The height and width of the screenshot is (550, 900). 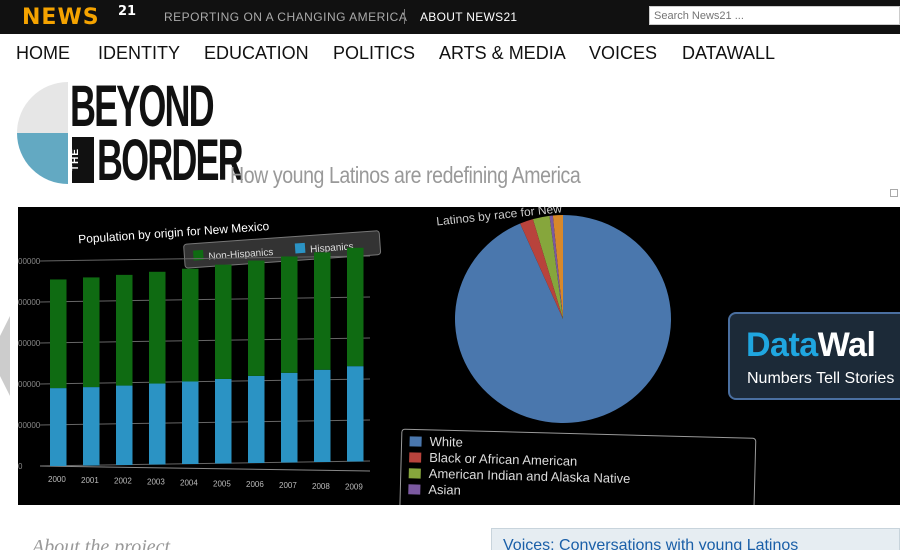 I want to click on x-tick-label: 2000, so click(x=57, y=479).